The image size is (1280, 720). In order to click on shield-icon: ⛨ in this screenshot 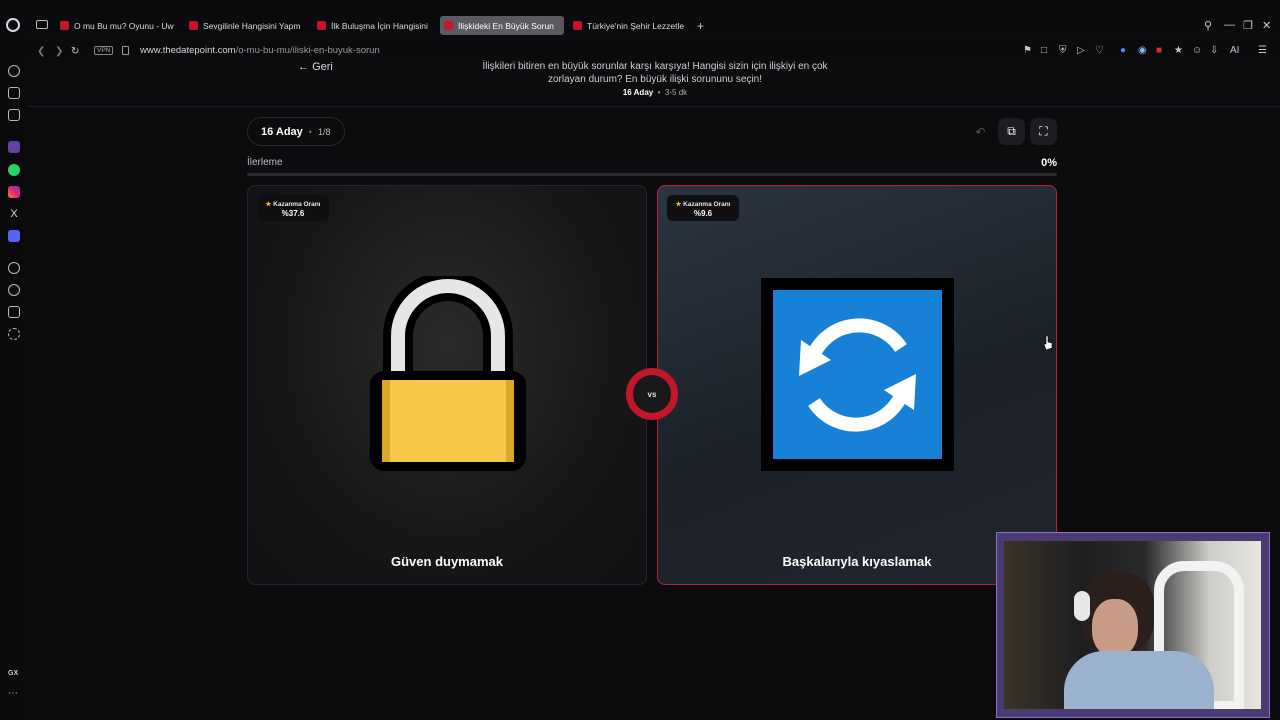, I will do `click(1063, 50)`.